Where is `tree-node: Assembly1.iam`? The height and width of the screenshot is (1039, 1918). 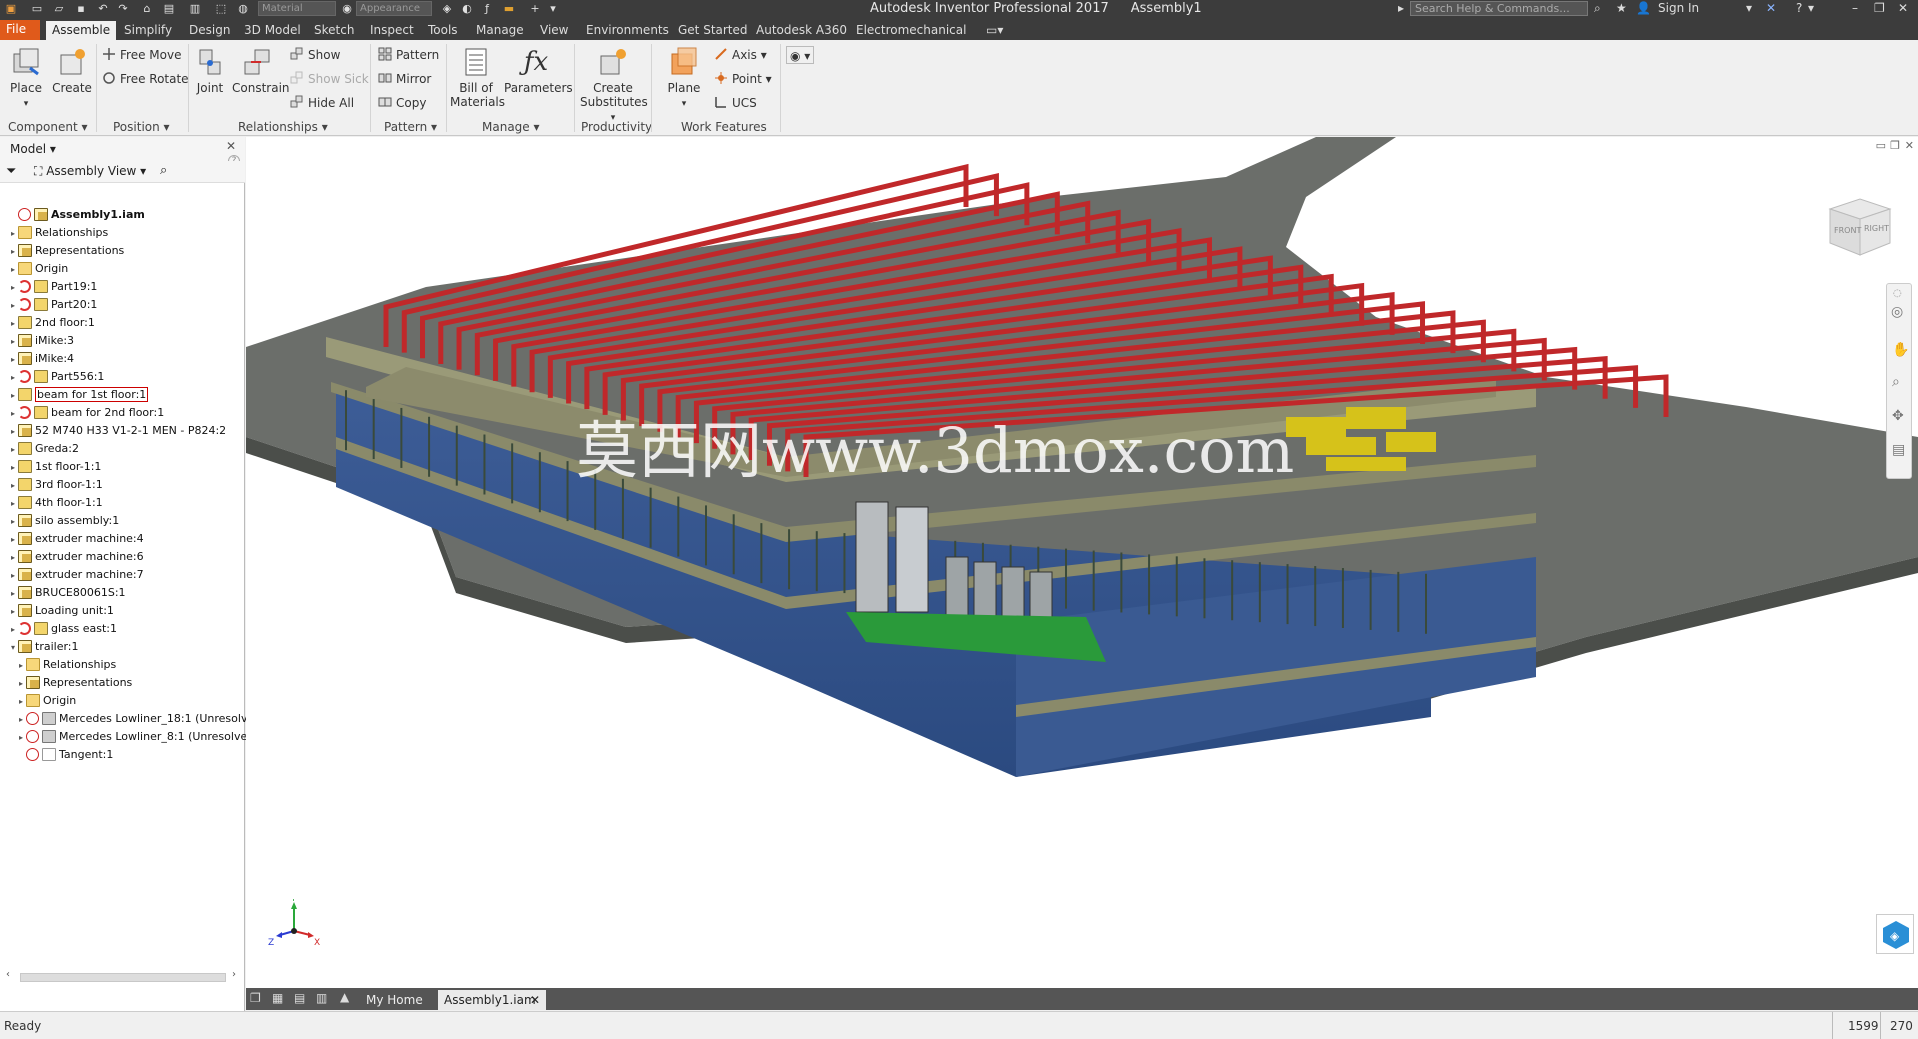 tree-node: Assembly1.iam is located at coordinates (76, 215).